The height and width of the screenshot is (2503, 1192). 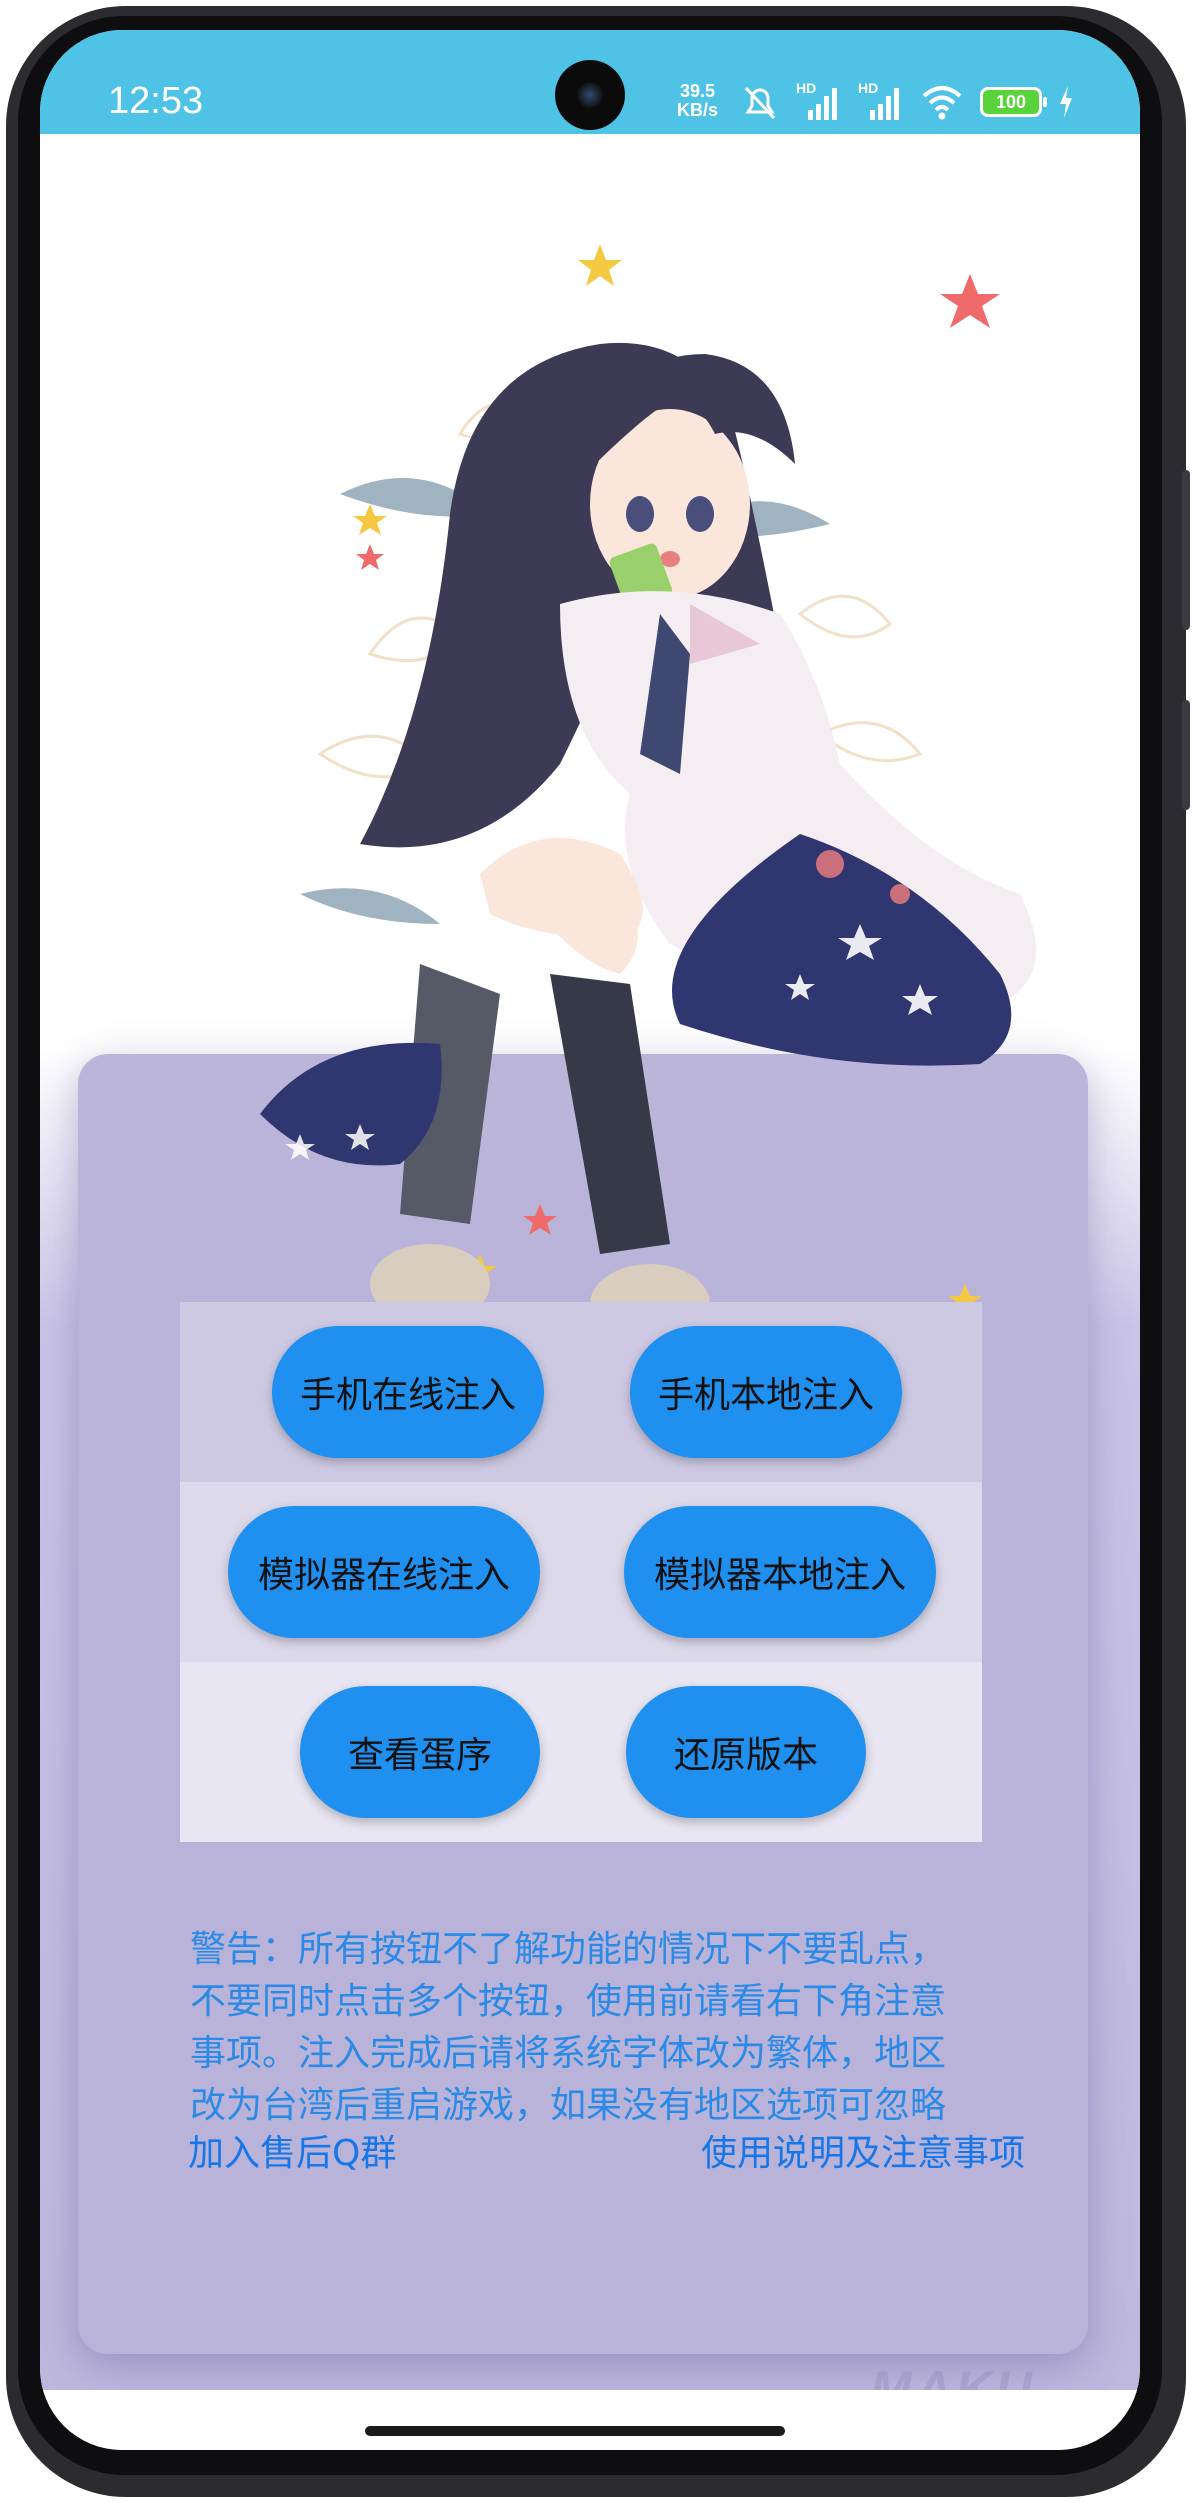 I want to click on status-bar: 12:53 39.5 KB/s HD HD 100, so click(x=590, y=82).